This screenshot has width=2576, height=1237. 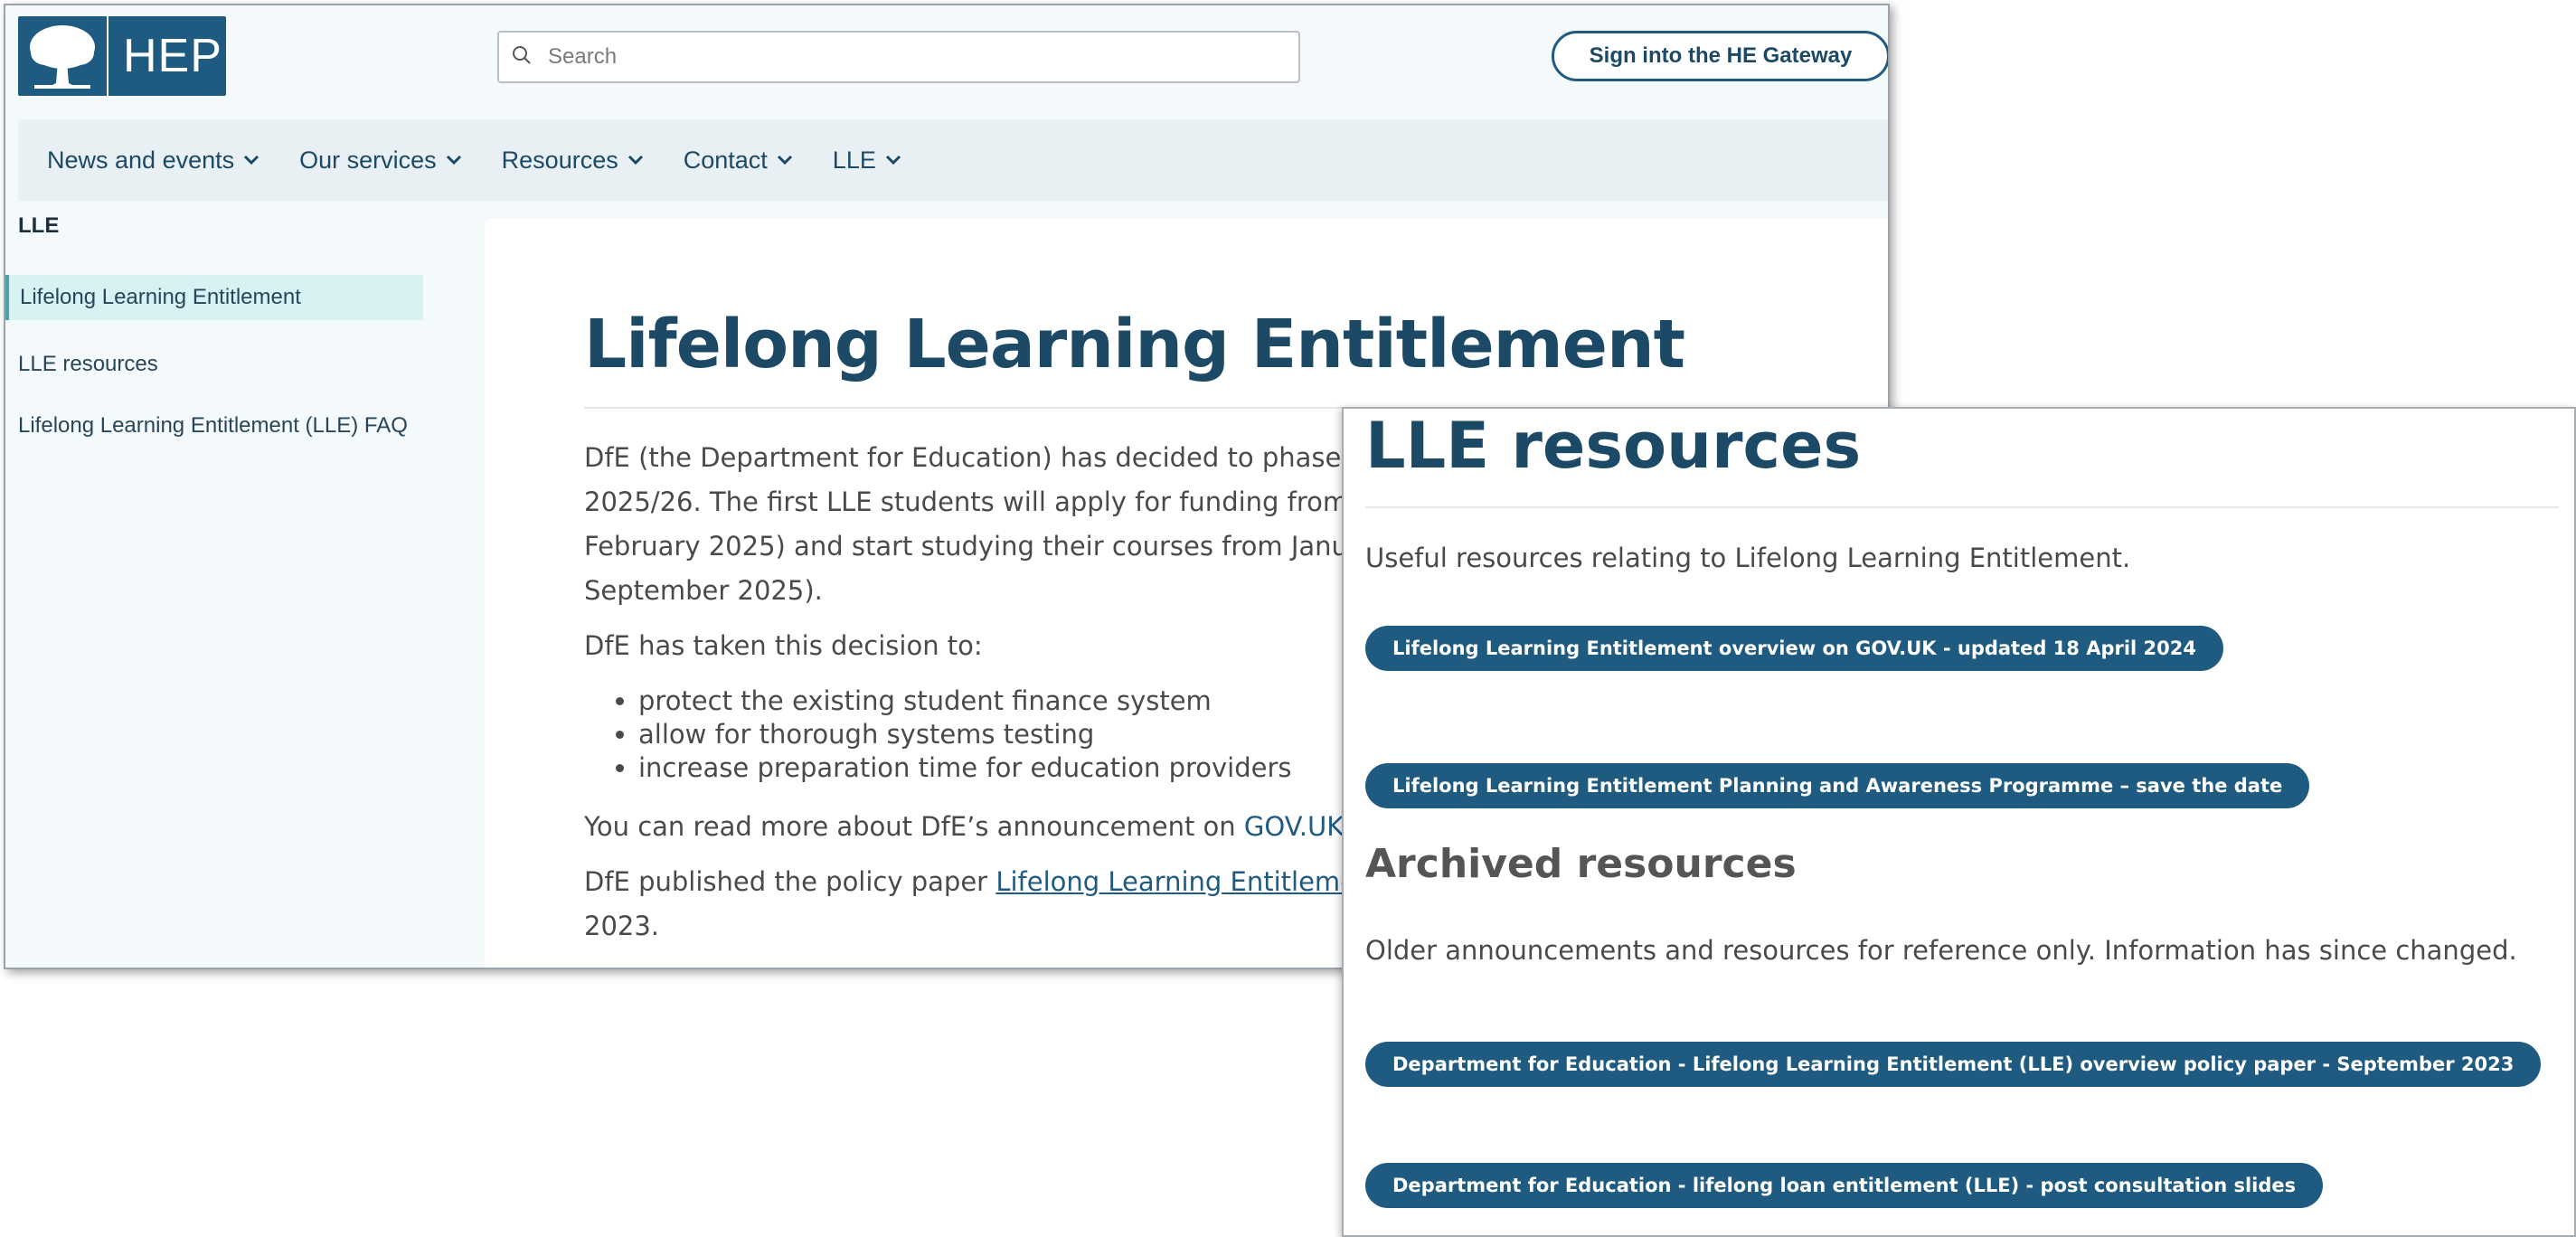 I want to click on nav-news-and-events: News and events, so click(x=153, y=161).